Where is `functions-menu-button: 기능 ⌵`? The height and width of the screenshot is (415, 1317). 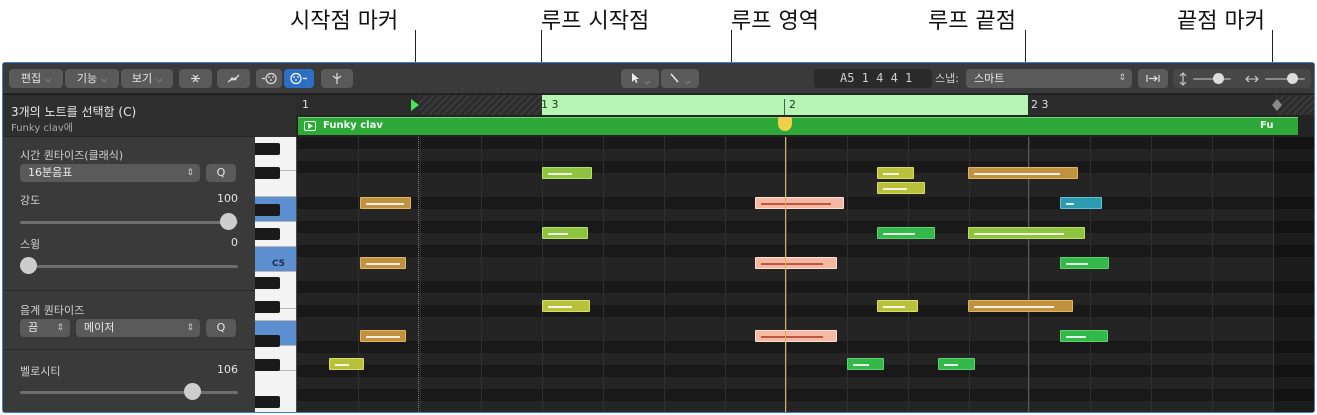
functions-menu-button: 기능 ⌵ is located at coordinates (92, 78).